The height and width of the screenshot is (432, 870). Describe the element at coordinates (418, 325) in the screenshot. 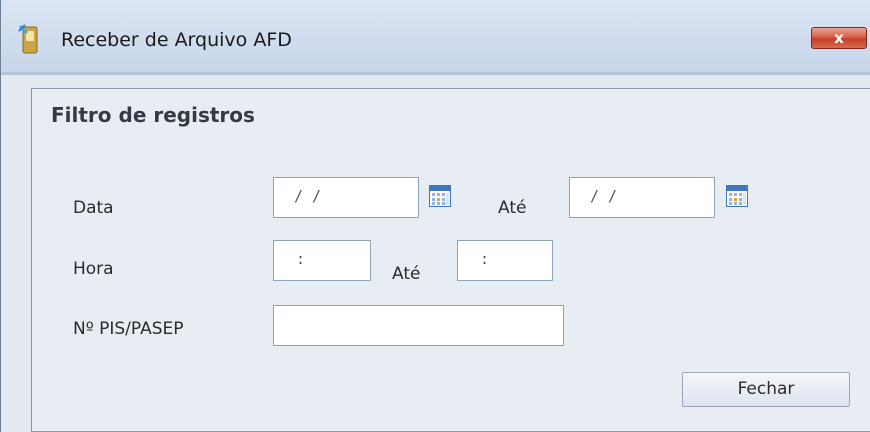

I see `pis-pasep-field` at that location.